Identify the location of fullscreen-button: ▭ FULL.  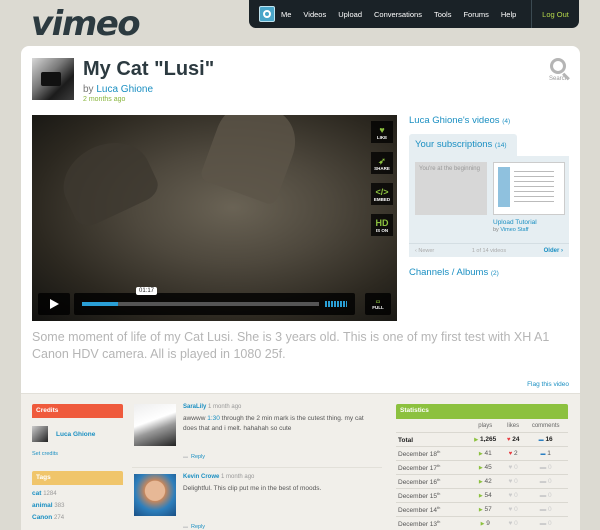
(378, 304).